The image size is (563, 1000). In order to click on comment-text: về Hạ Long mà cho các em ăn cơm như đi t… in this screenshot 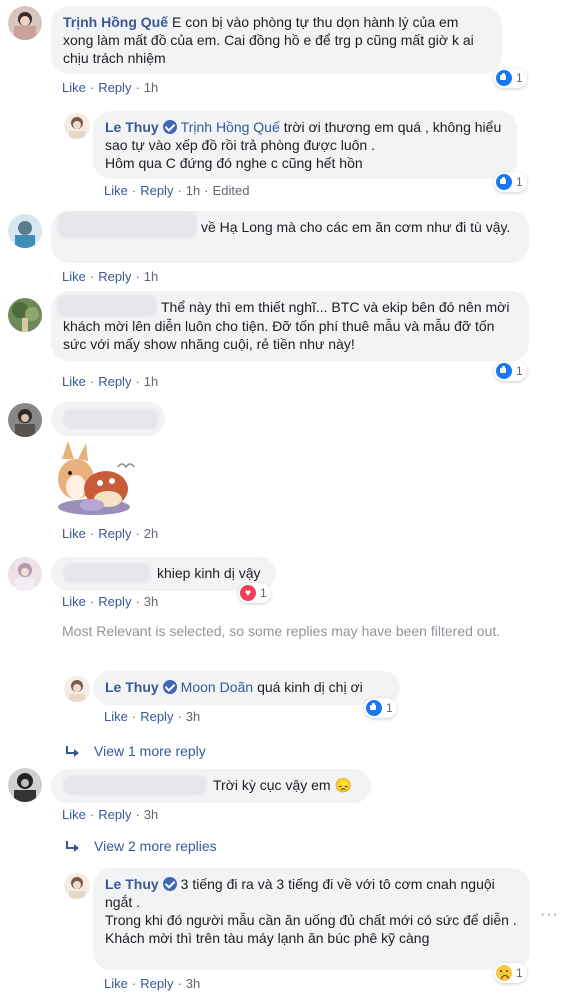, I will do `click(356, 227)`.